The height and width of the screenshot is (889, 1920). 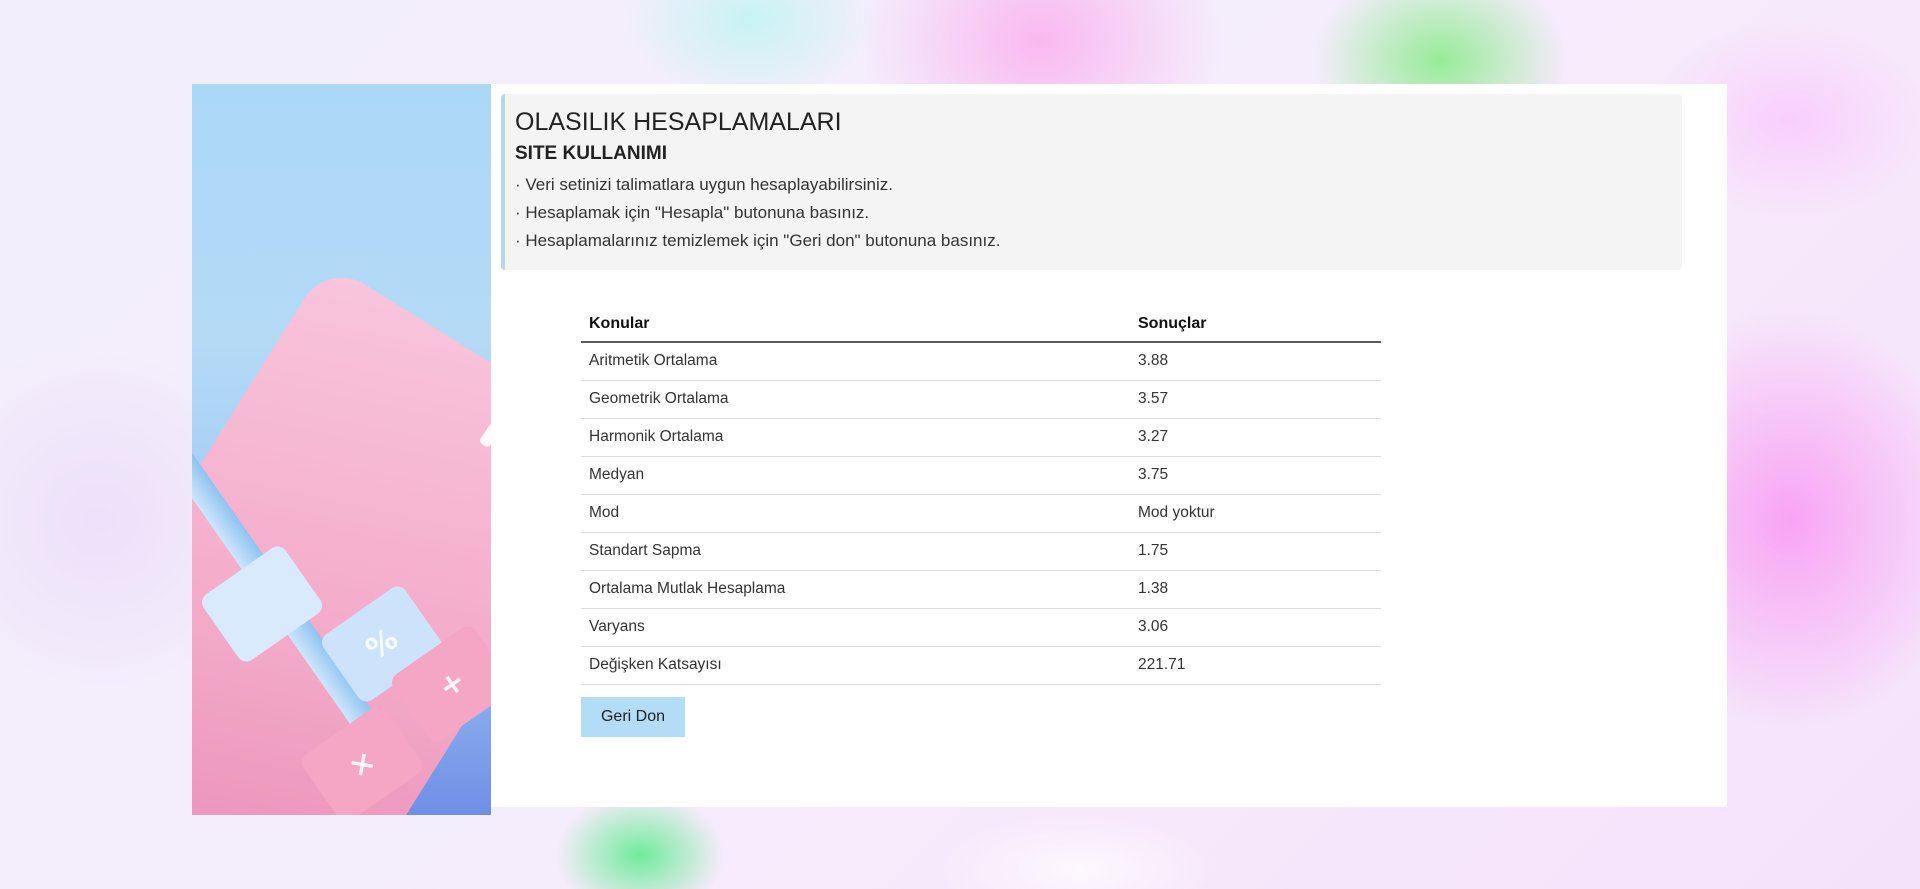 What do you see at coordinates (1255, 665) in the screenshot?
I see `row-value: 221.71` at bounding box center [1255, 665].